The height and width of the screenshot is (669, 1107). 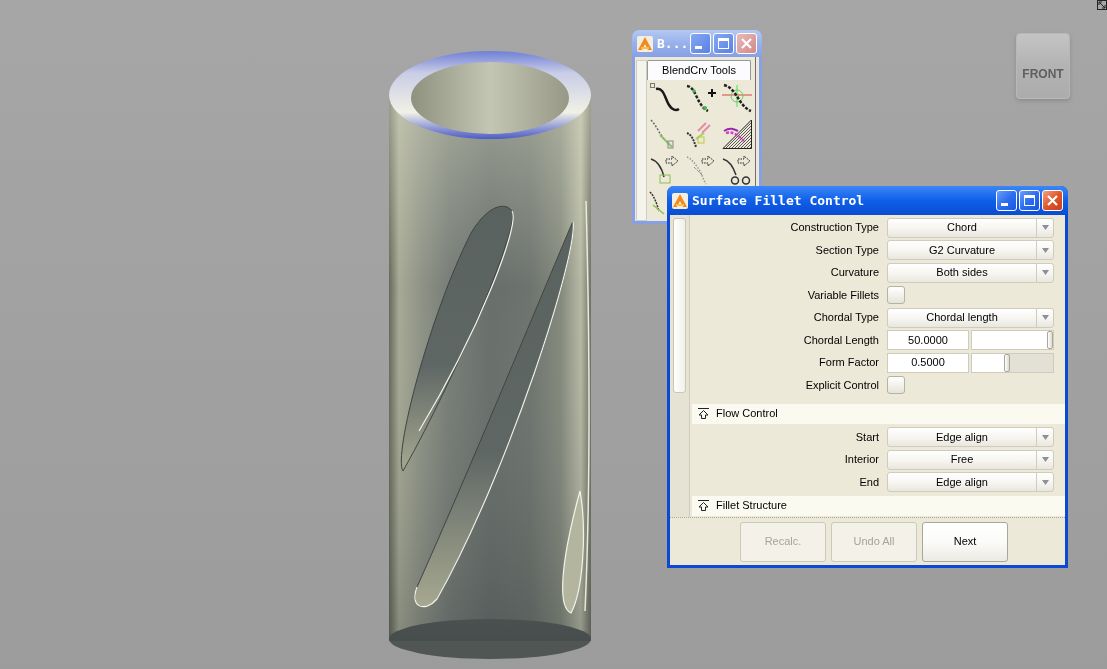 I want to click on dropdown: Free, so click(x=970, y=459).